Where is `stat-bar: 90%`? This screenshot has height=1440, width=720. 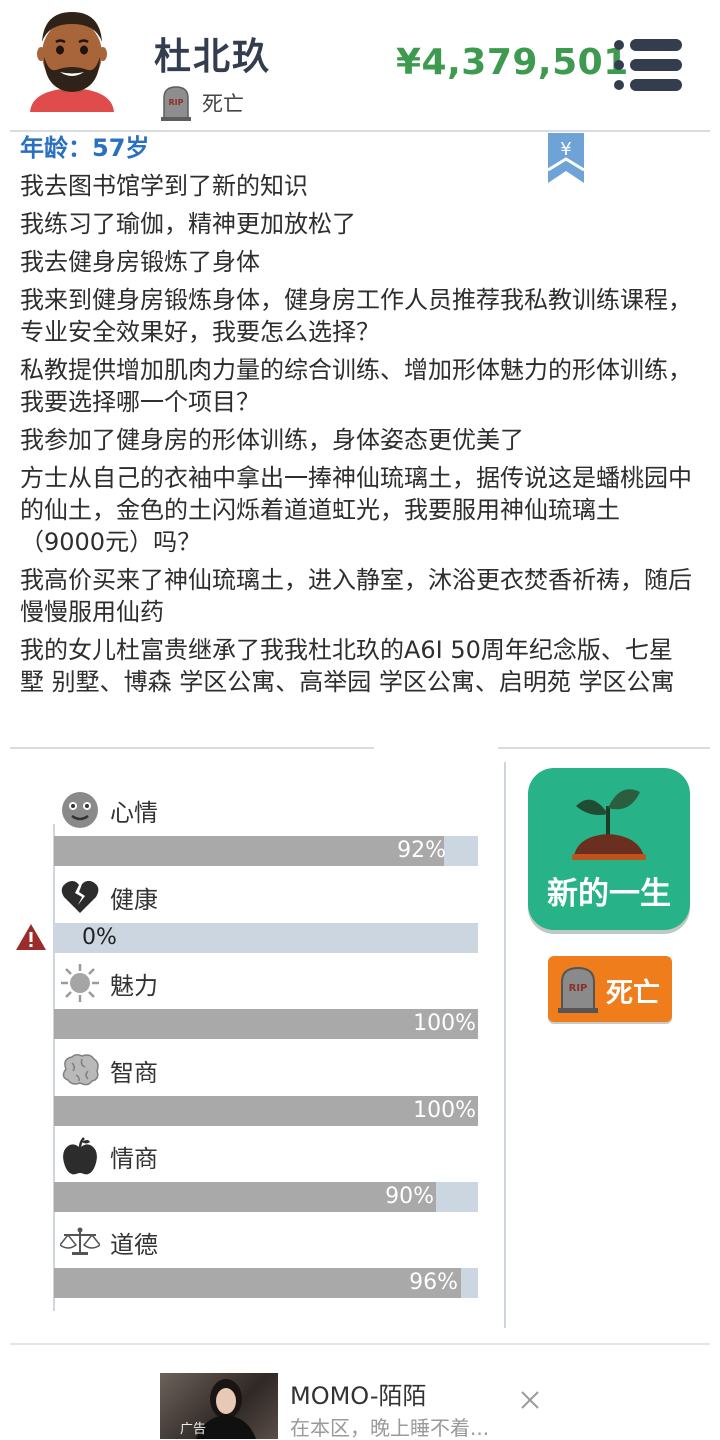
stat-bar: 90% is located at coordinates (266, 1197).